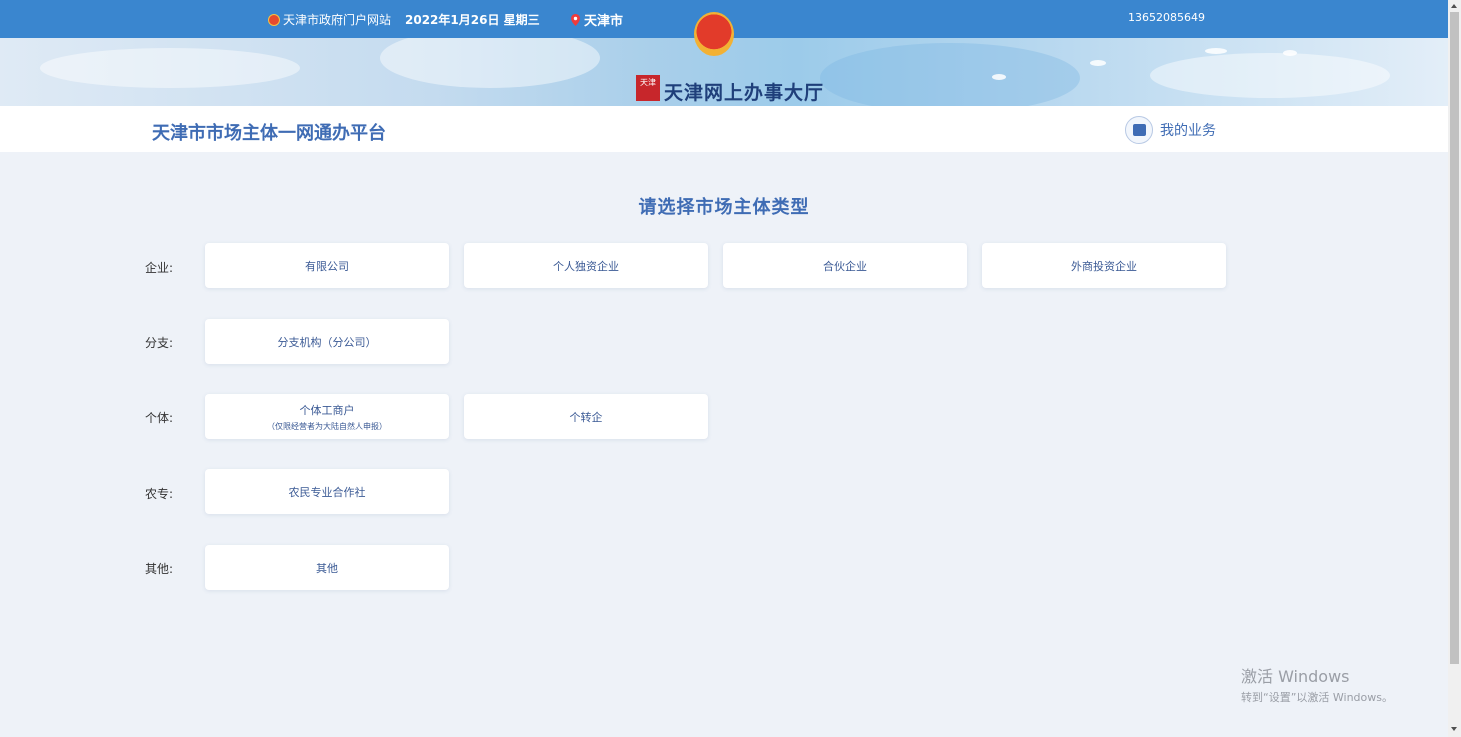 This screenshot has width=1461, height=737. I want to click on option-label: 合伙企业, so click(845, 266).